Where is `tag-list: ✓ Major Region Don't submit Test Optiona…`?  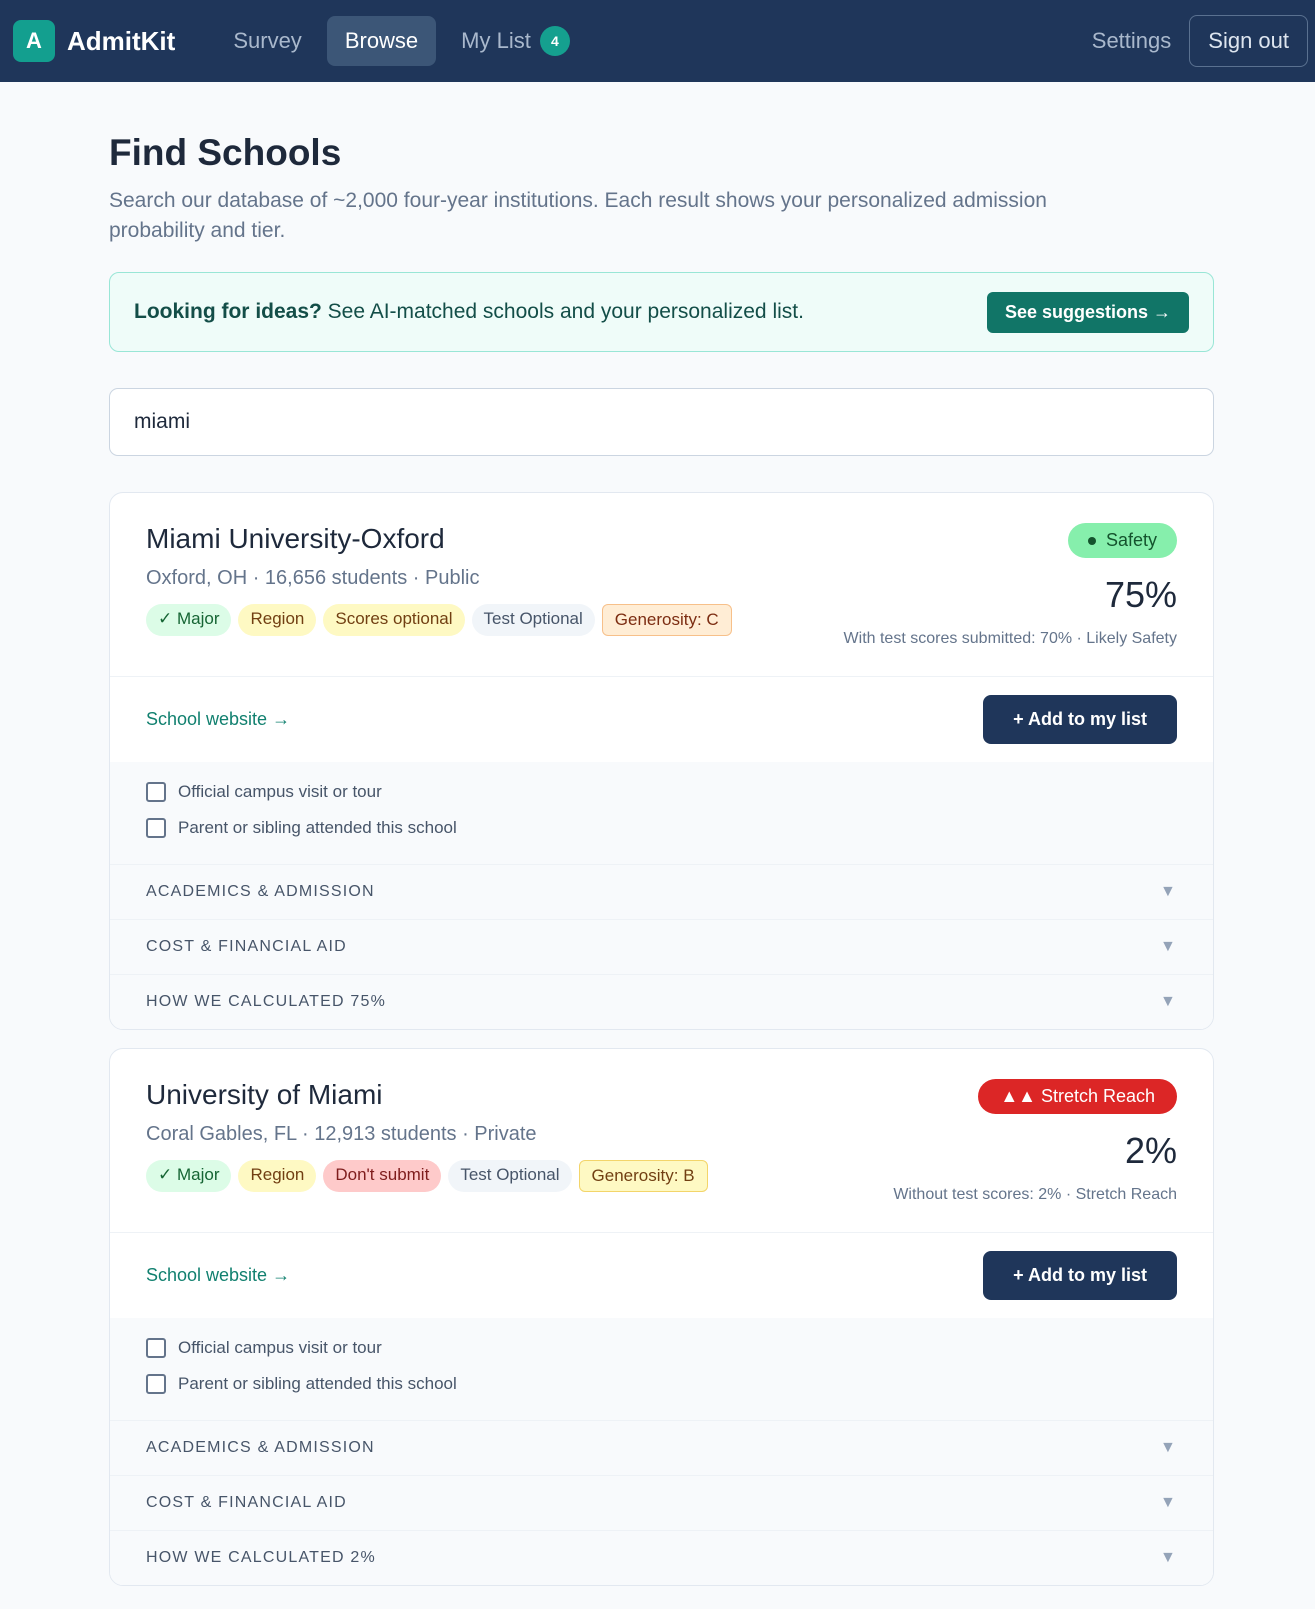
tag-list: ✓ Major Region Don't submit Test Optiona… is located at coordinates (427, 1176).